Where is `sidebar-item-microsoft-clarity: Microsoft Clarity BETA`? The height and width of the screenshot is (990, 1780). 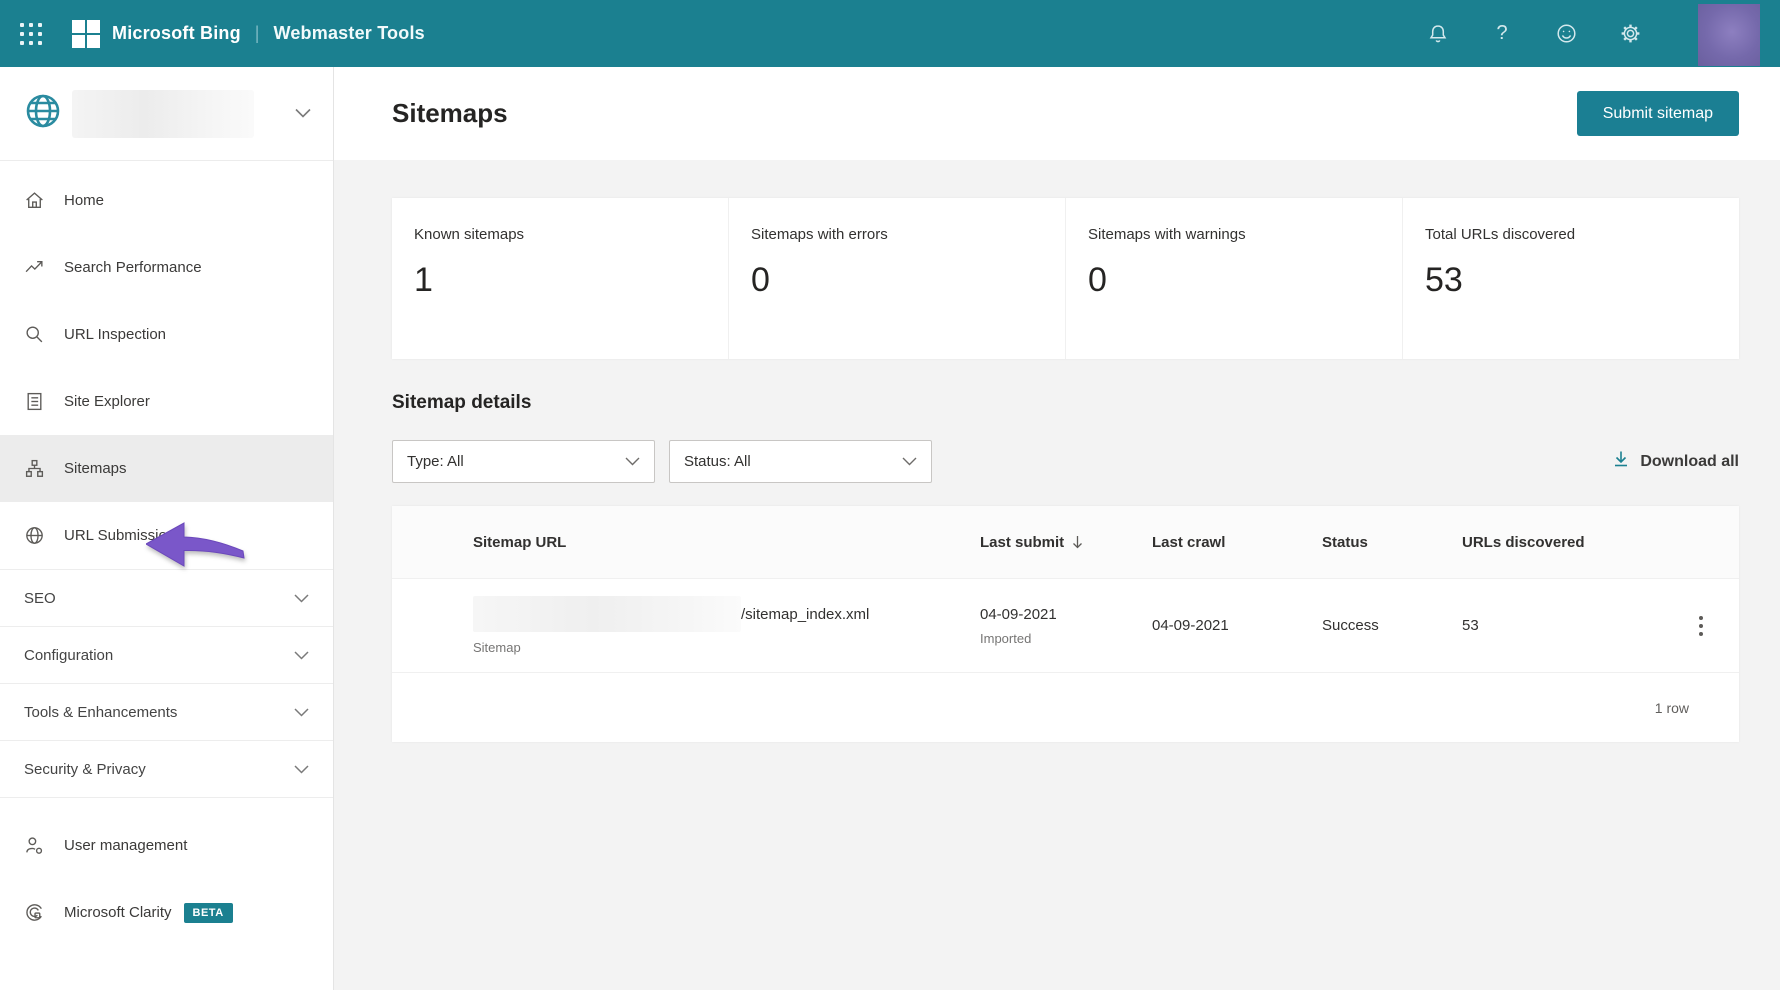 sidebar-item-microsoft-clarity: Microsoft Clarity BETA is located at coordinates (166, 912).